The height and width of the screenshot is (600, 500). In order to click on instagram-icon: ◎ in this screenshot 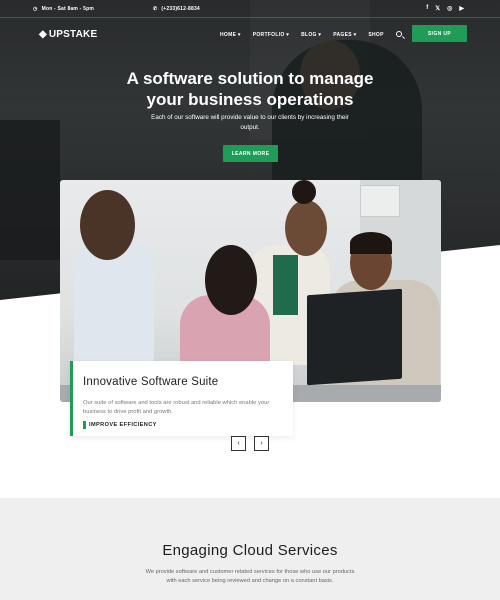, I will do `click(449, 8)`.